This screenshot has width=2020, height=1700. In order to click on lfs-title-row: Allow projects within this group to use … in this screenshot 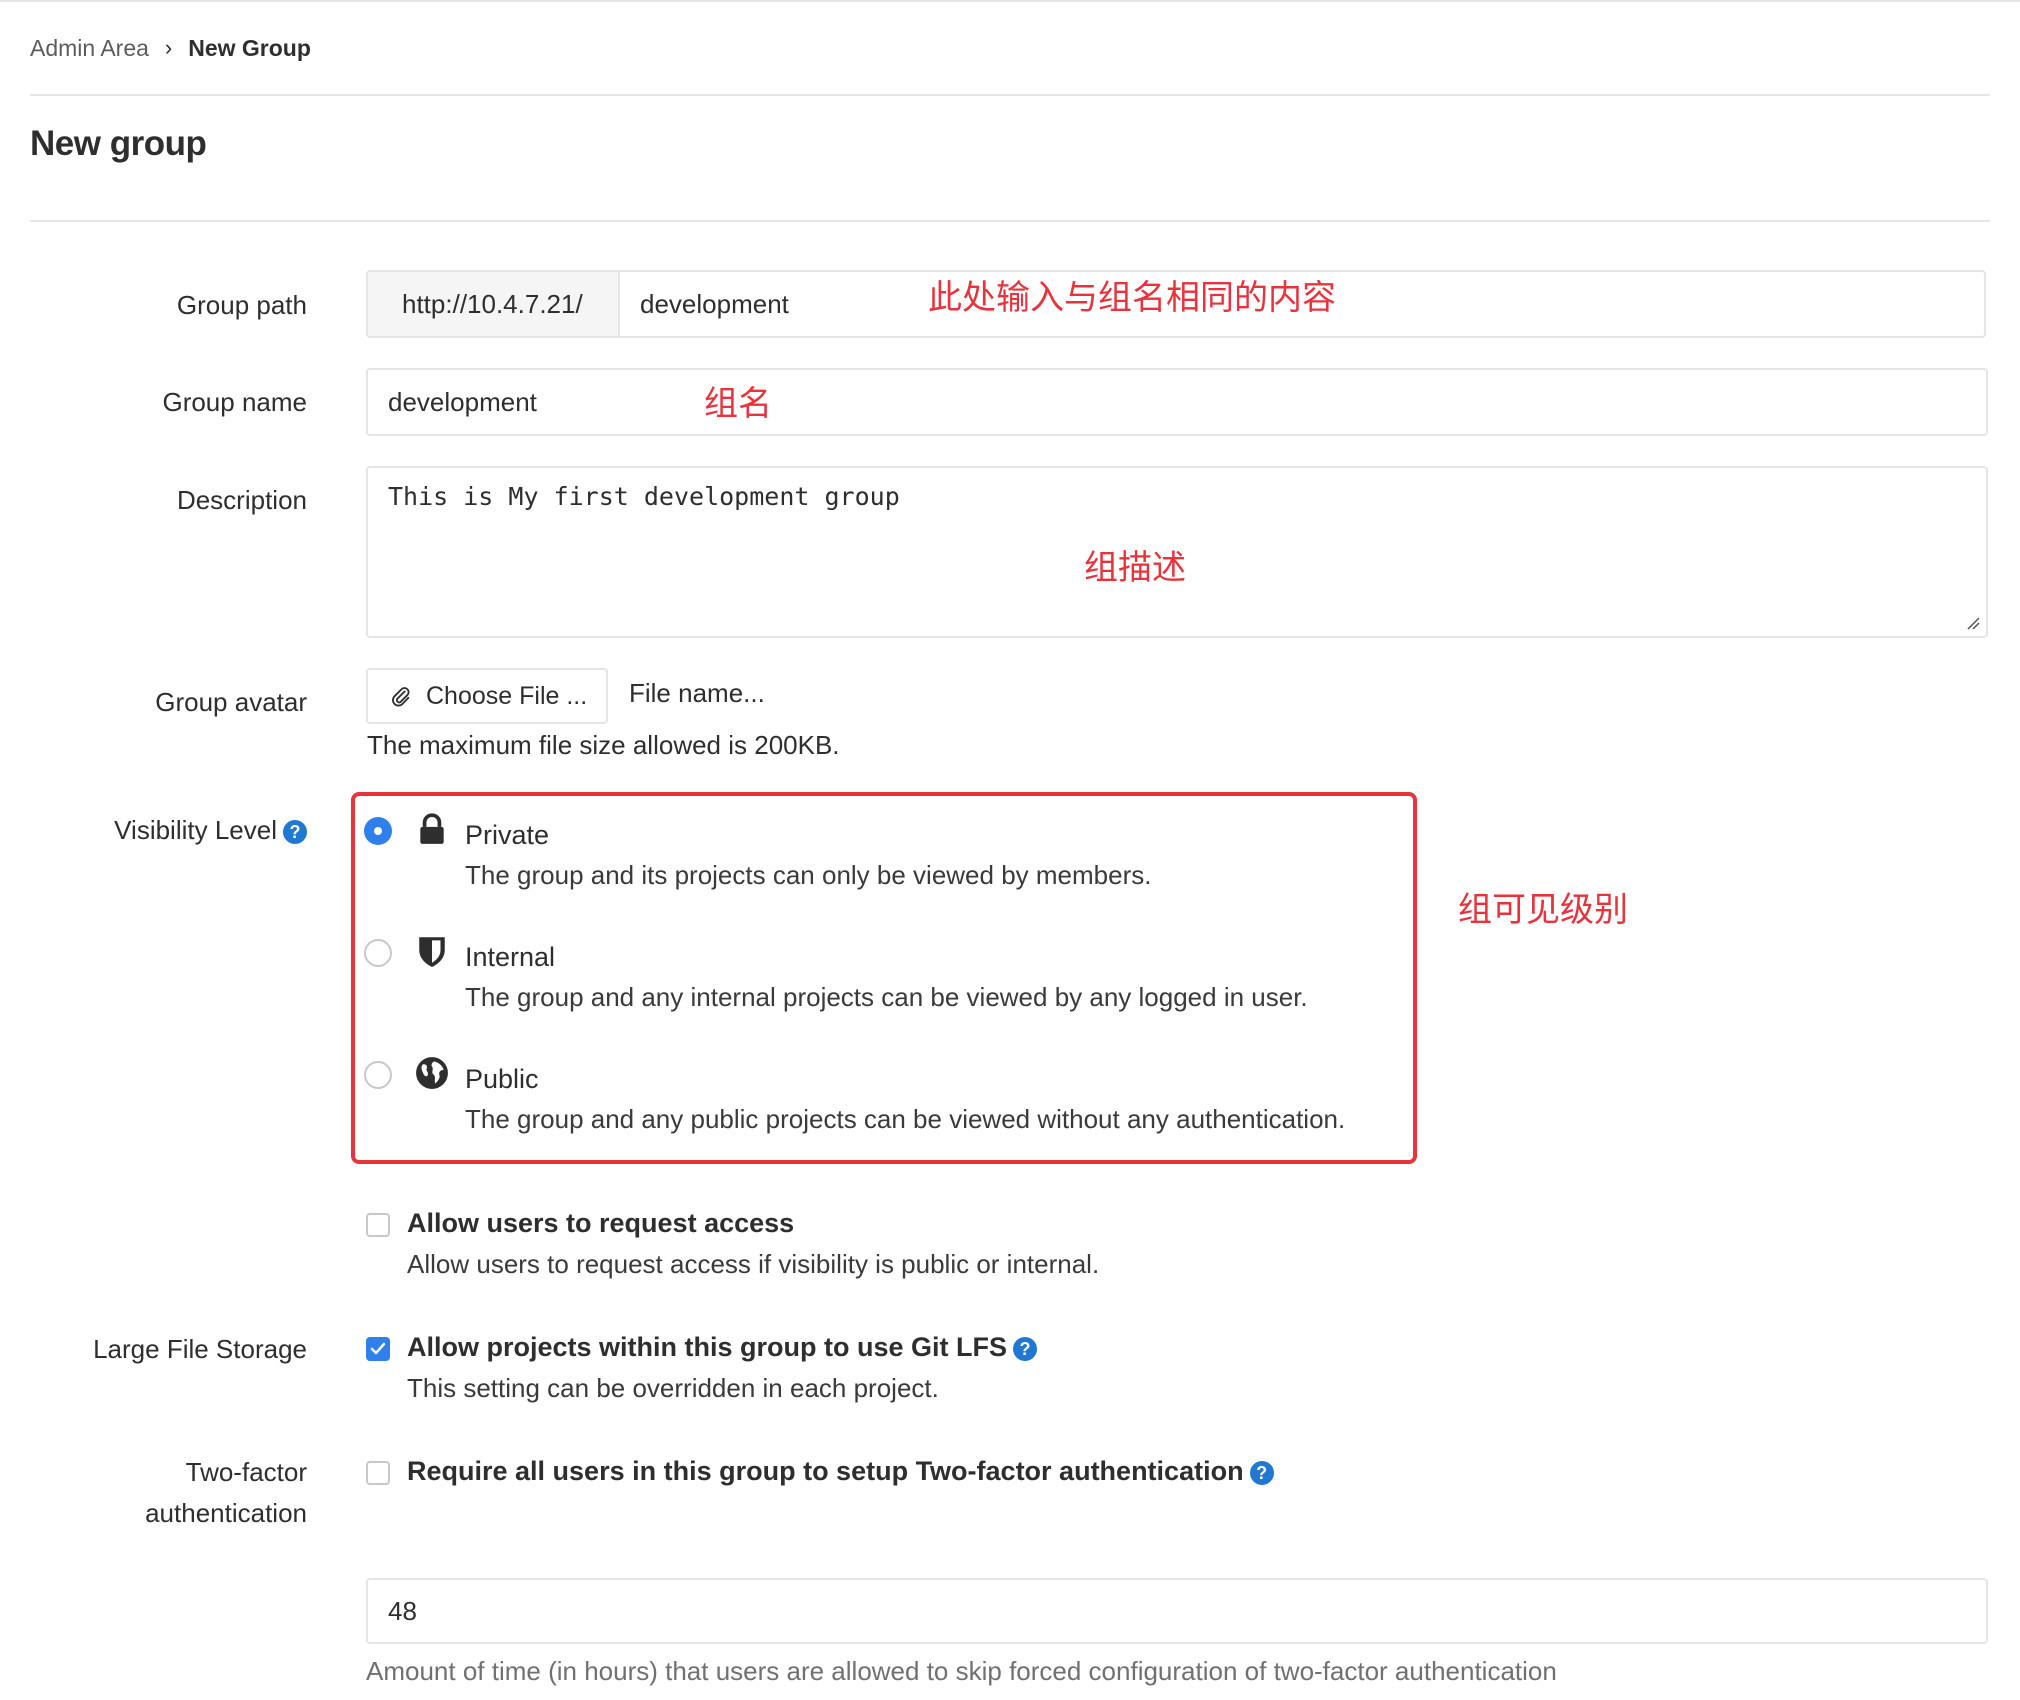, I will do `click(722, 1347)`.